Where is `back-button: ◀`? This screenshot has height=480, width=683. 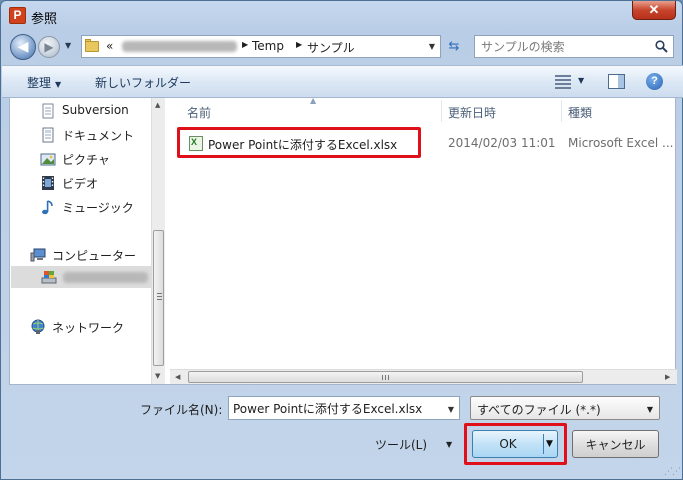 back-button: ◀ is located at coordinates (23, 47).